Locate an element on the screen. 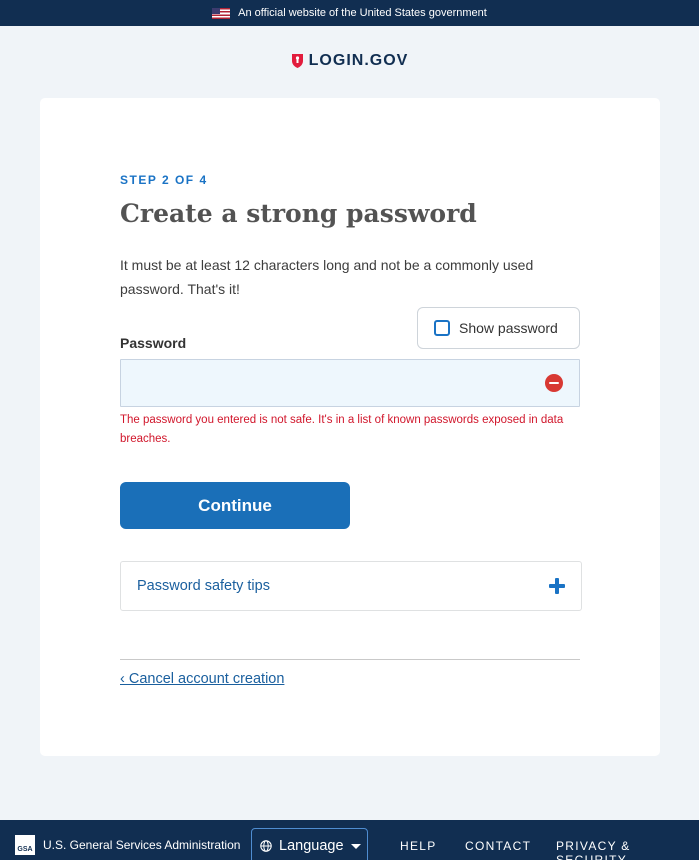  login-gov-logo: LOGIN.GOV is located at coordinates (349, 61).